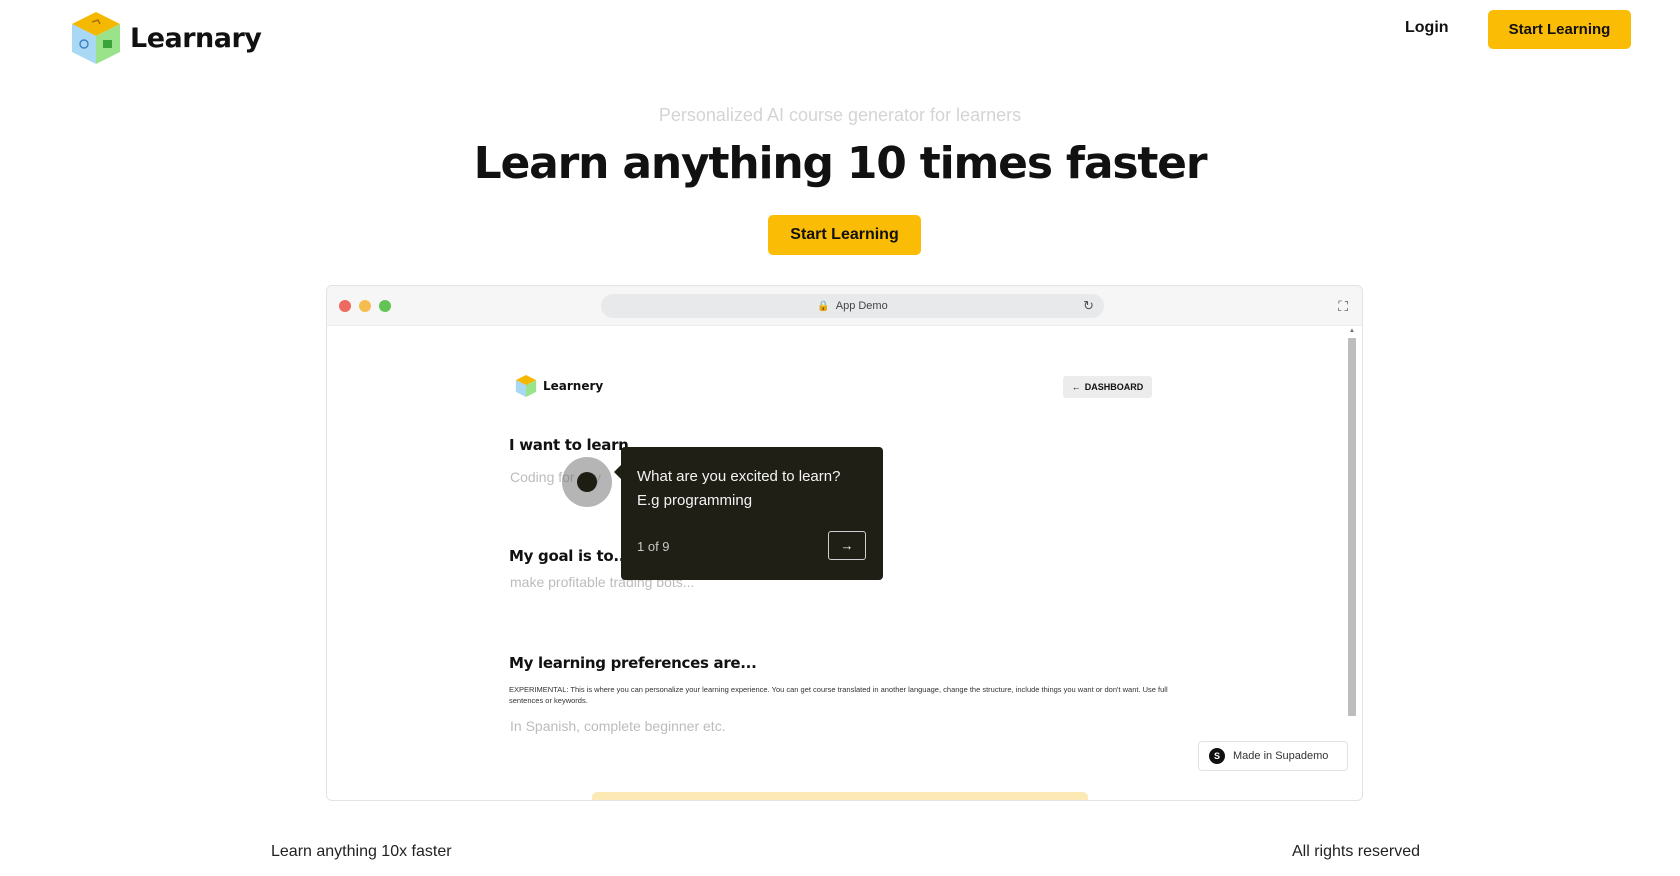  What do you see at coordinates (861, 306) in the screenshot?
I see `url-label: App Demo` at bounding box center [861, 306].